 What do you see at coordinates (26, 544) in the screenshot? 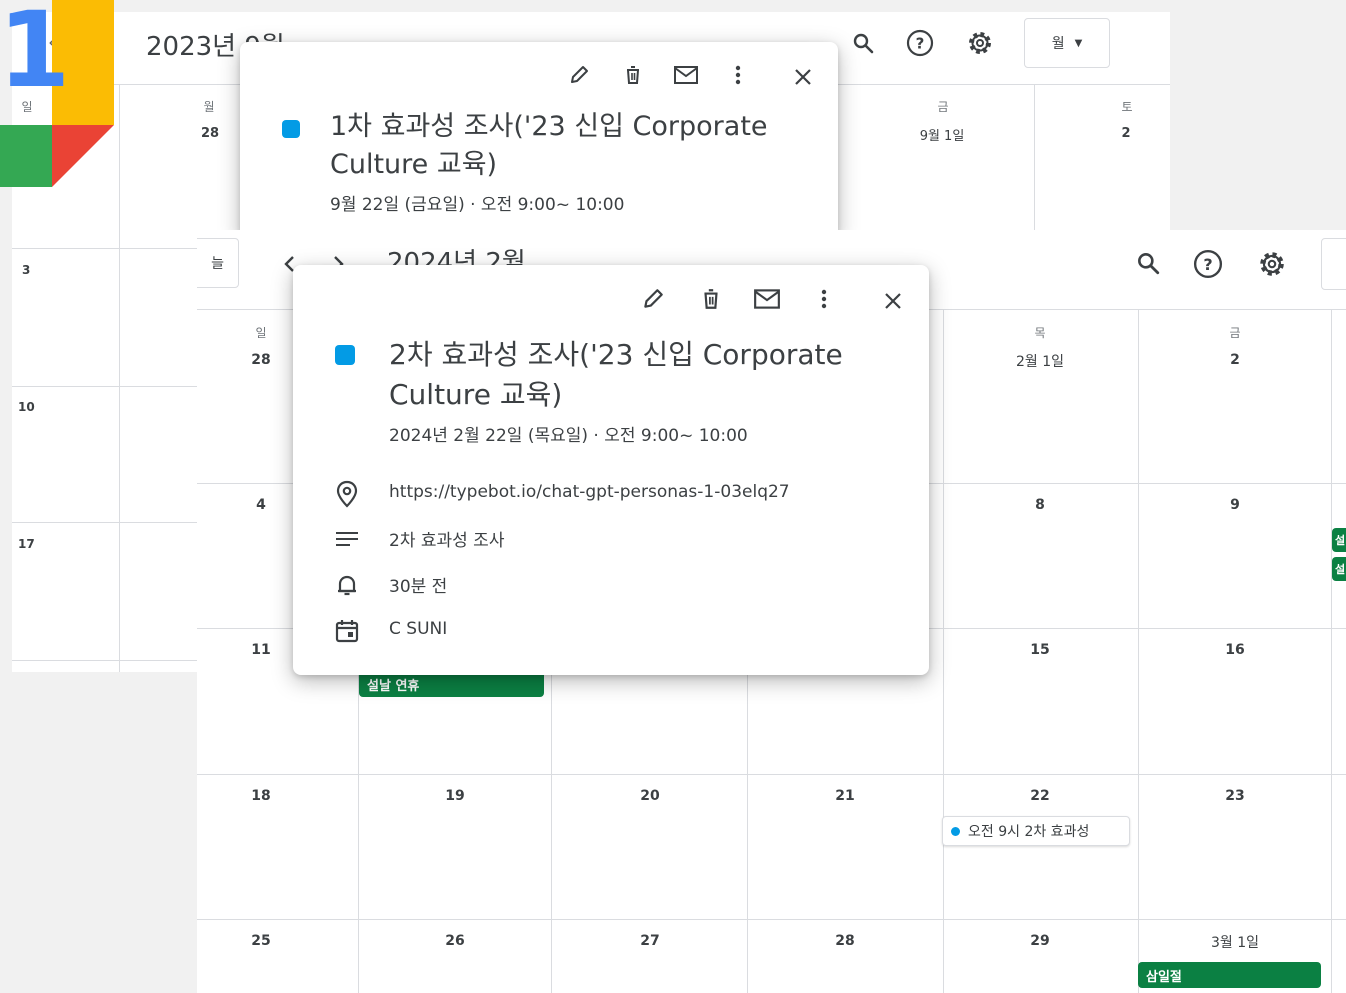
I see `back-week-17: 17` at bounding box center [26, 544].